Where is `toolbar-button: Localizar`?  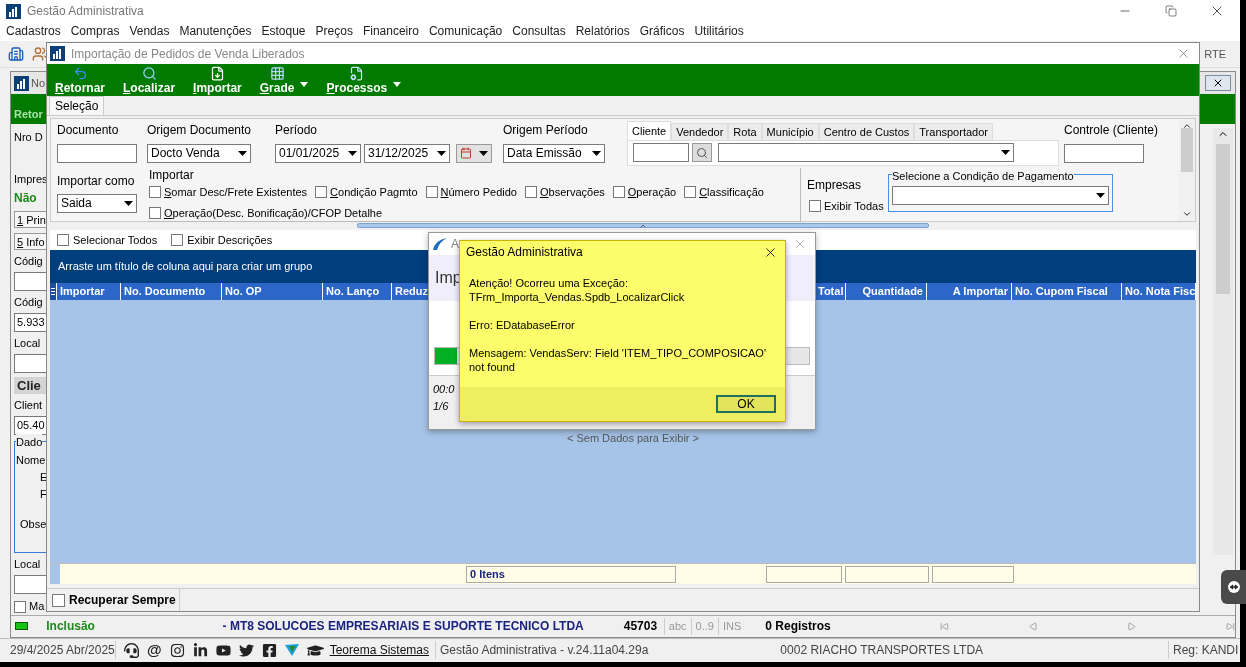
toolbar-button: Localizar is located at coordinates (149, 80).